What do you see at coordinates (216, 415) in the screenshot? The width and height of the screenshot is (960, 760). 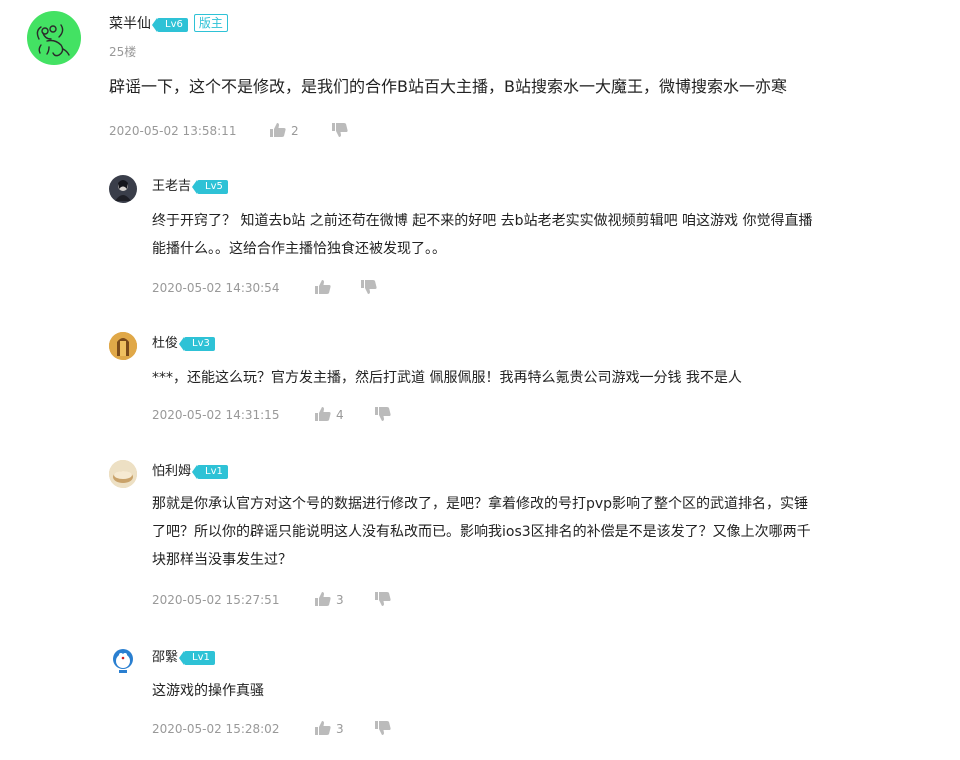 I see `timestamp: 2020-05-02 14:31:15` at bounding box center [216, 415].